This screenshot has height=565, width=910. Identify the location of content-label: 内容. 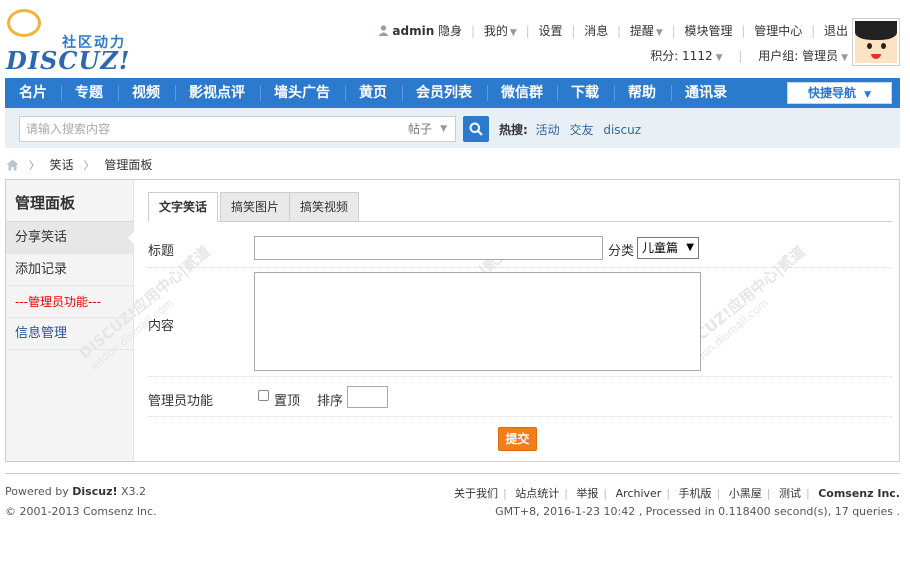
(161, 326).